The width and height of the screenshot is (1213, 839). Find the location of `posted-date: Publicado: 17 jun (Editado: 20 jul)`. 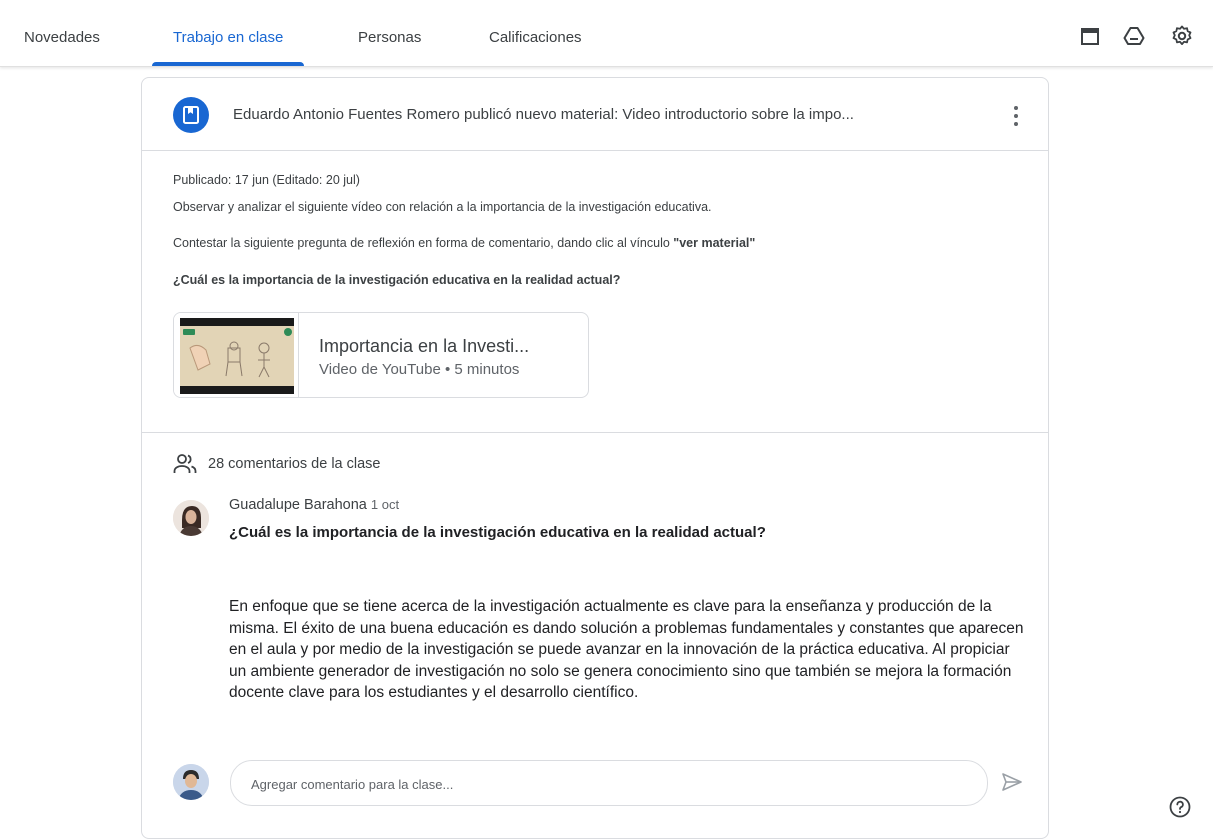

posted-date: Publicado: 17 jun (Editado: 20 jul) is located at coordinates (266, 180).